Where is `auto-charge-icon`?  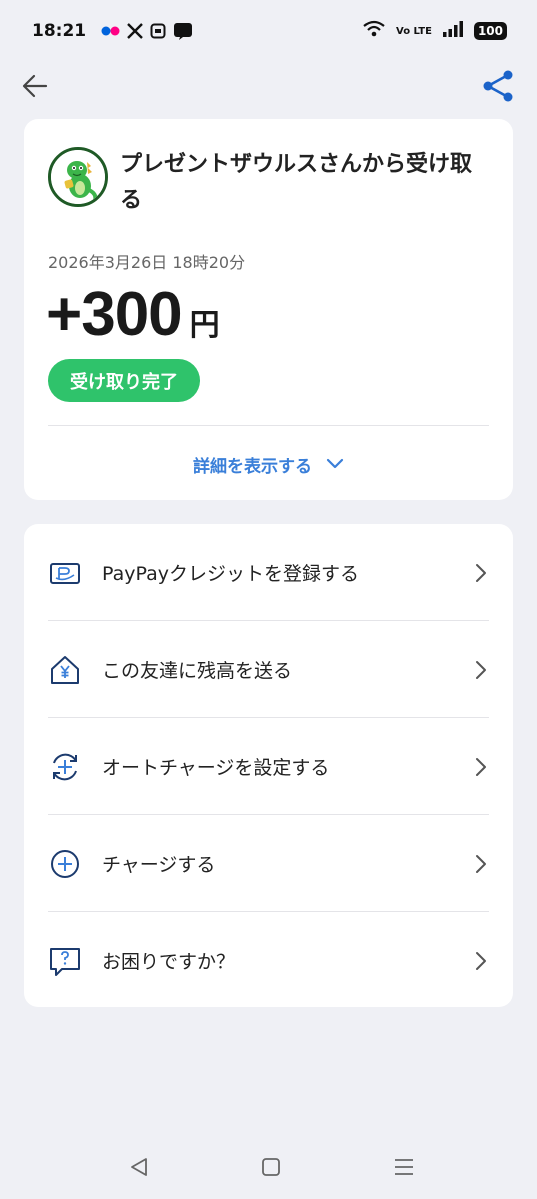
auto-charge-icon is located at coordinates (65, 766).